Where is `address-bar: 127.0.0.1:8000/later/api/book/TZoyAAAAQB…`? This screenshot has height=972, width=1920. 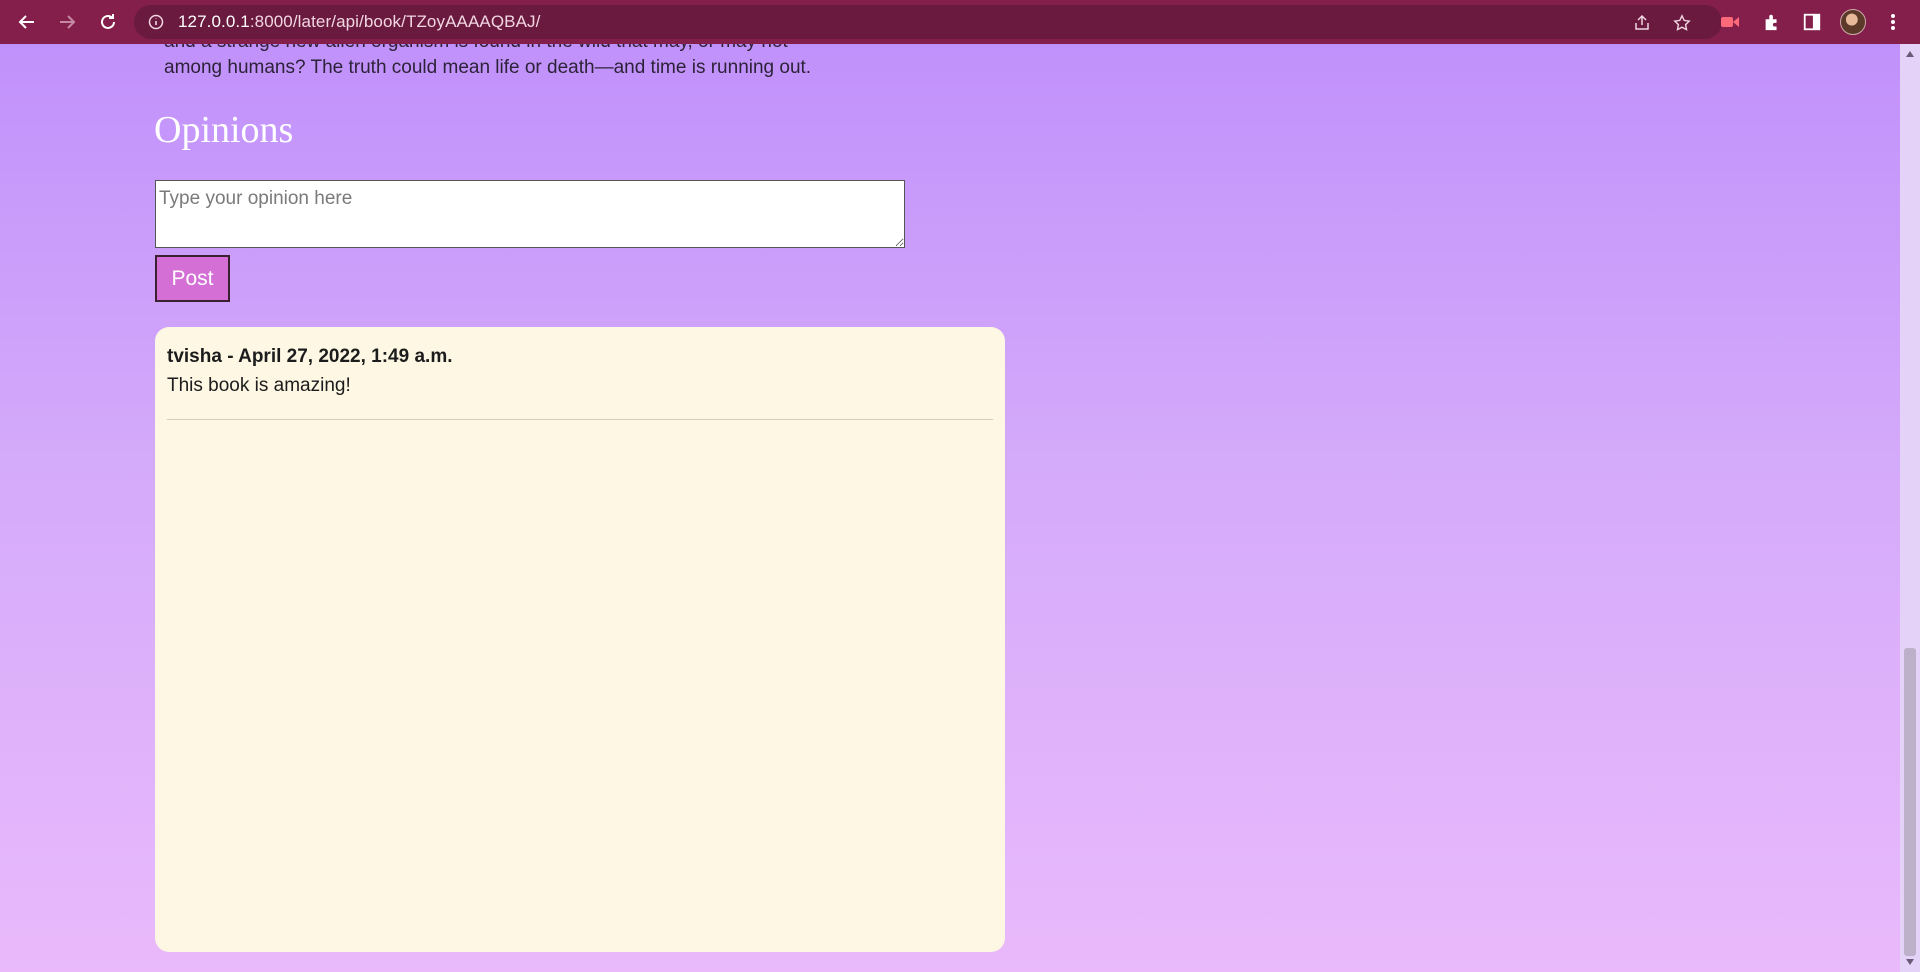
address-bar: 127.0.0.1:8000/later/api/book/TZoyAAAAQB… is located at coordinates (928, 22).